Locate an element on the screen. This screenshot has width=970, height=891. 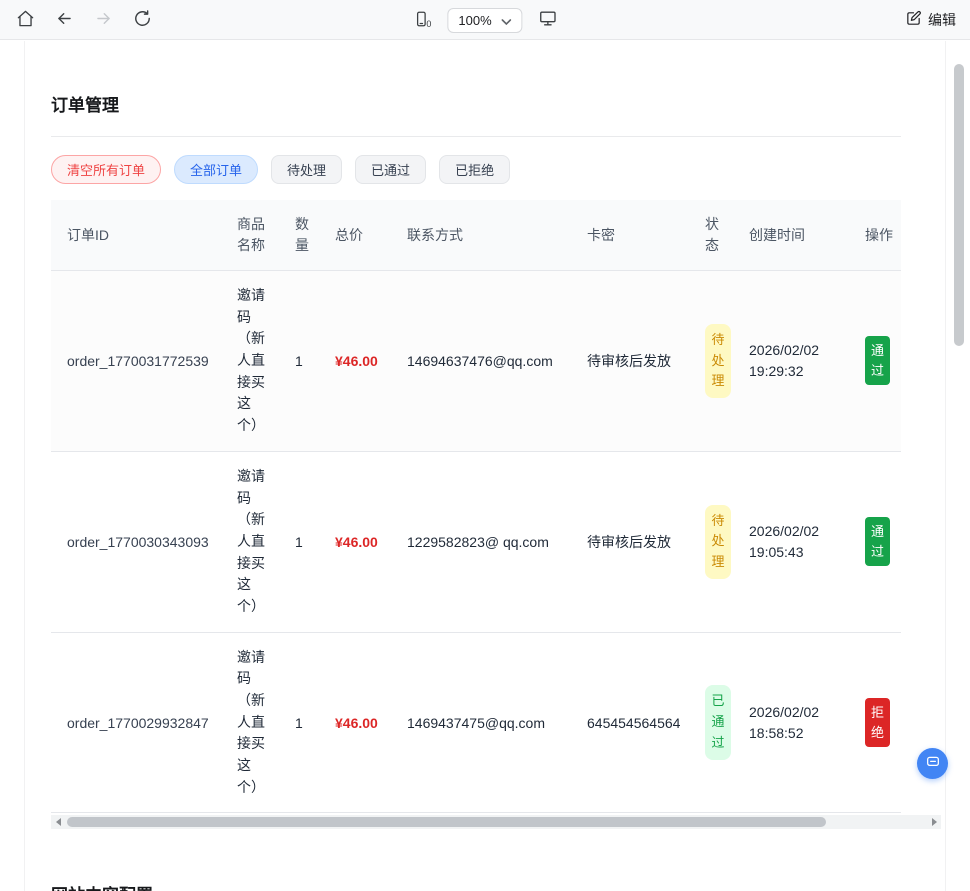
home-icon is located at coordinates (25, 20).